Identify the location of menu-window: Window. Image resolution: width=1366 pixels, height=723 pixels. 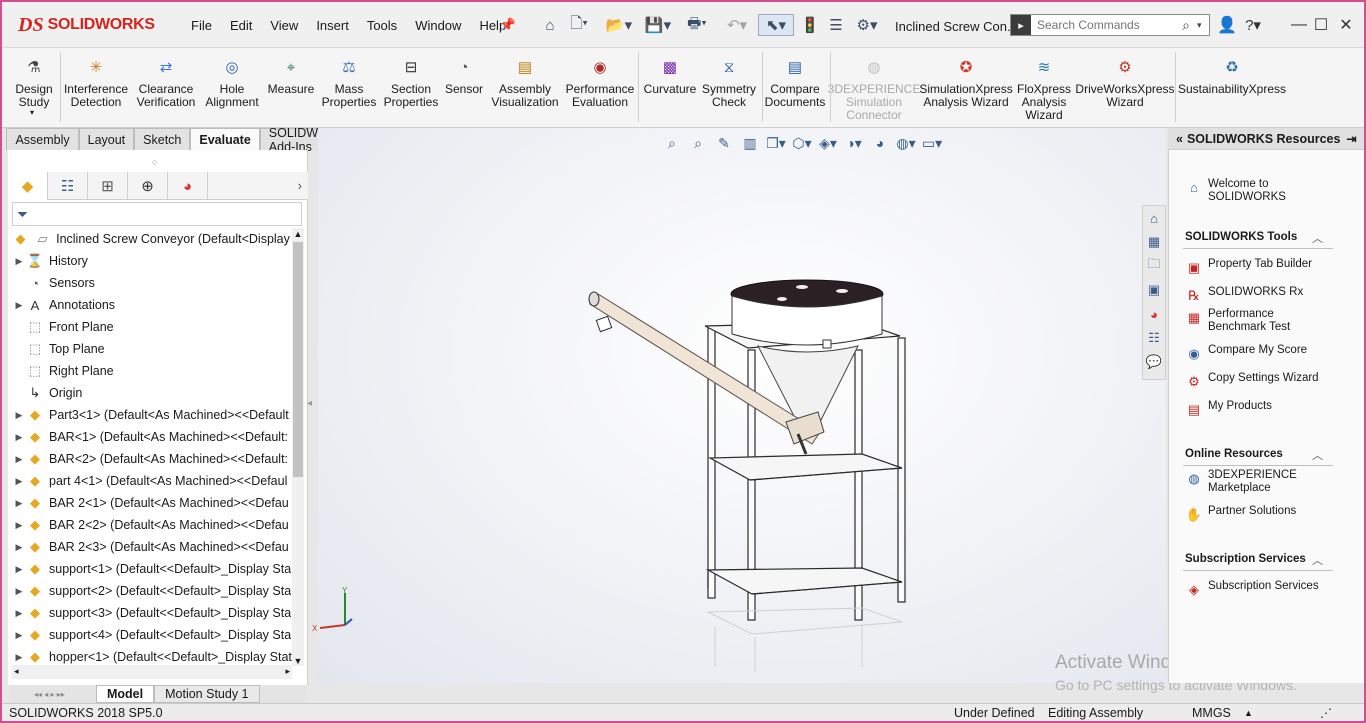
(438, 25).